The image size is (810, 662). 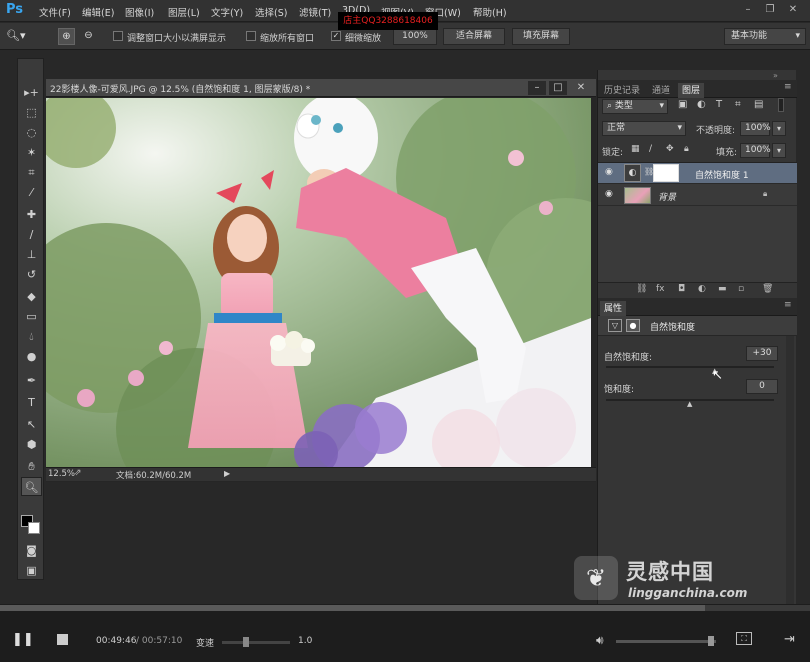 I want to click on history-brush-tool-icon: ↺, so click(x=31, y=274).